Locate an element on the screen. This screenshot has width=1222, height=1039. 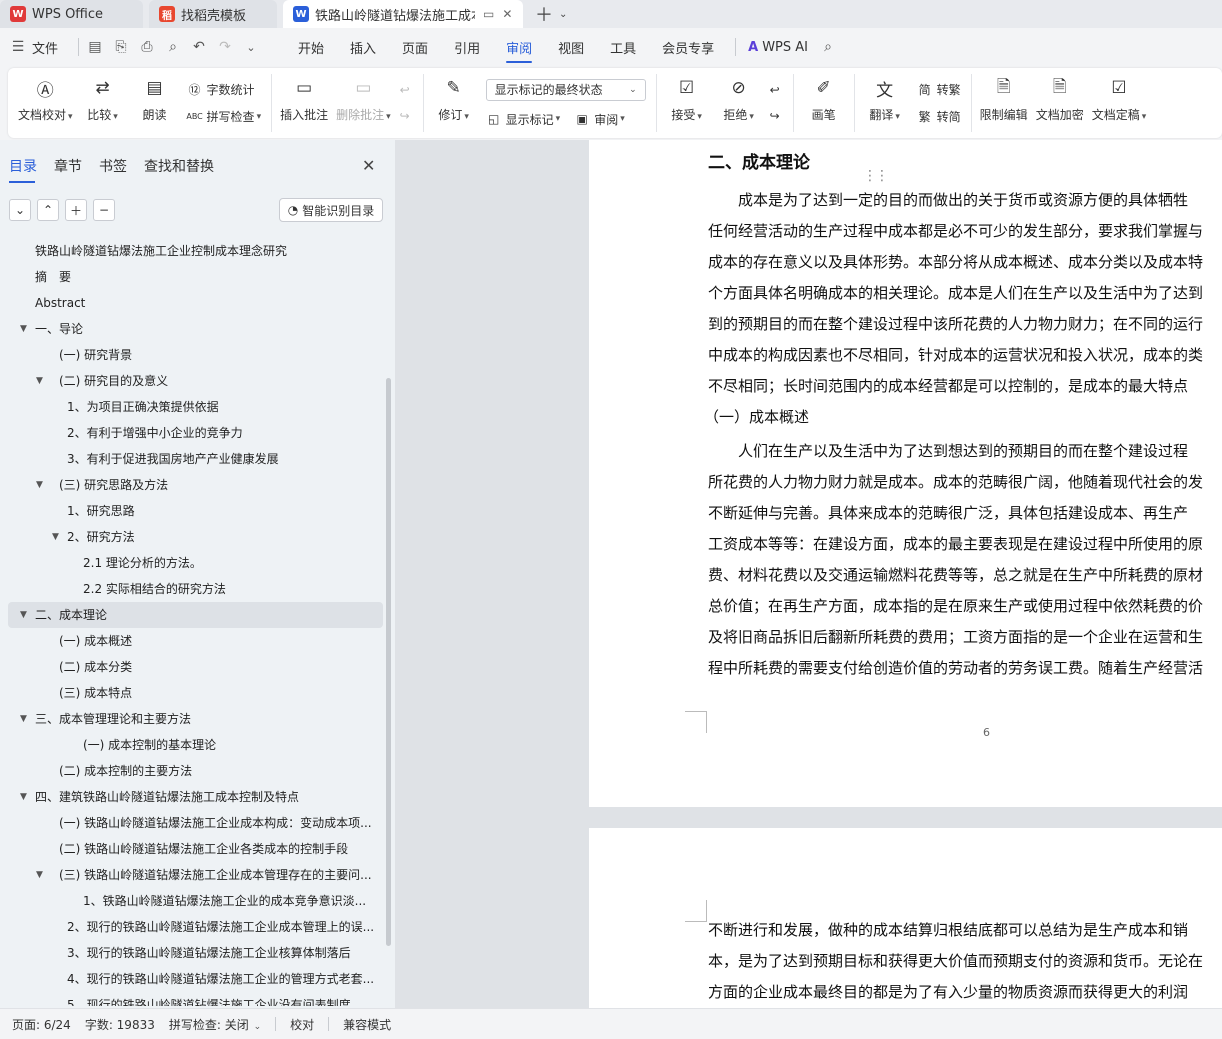
print-icon: ⎙ is located at coordinates (147, 47).